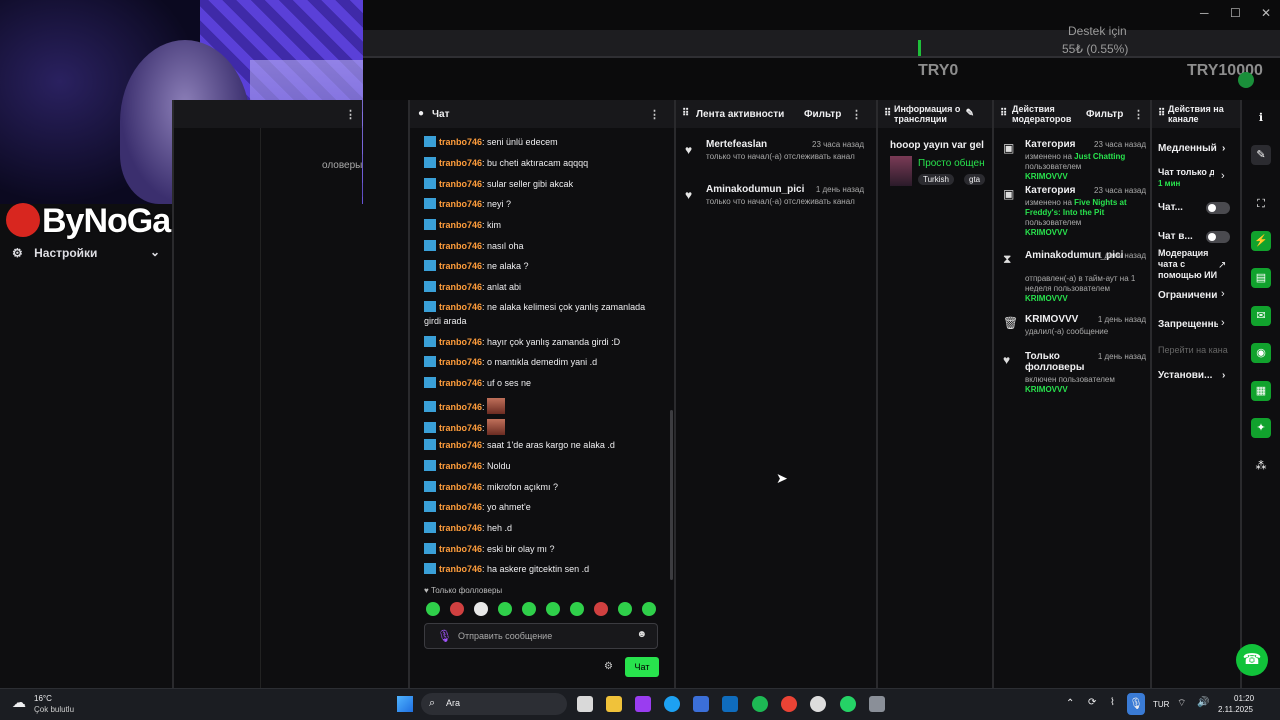 The width and height of the screenshot is (1280, 720). What do you see at coordinates (1244, 698) in the screenshot?
I see `clock-time: 01:20` at bounding box center [1244, 698].